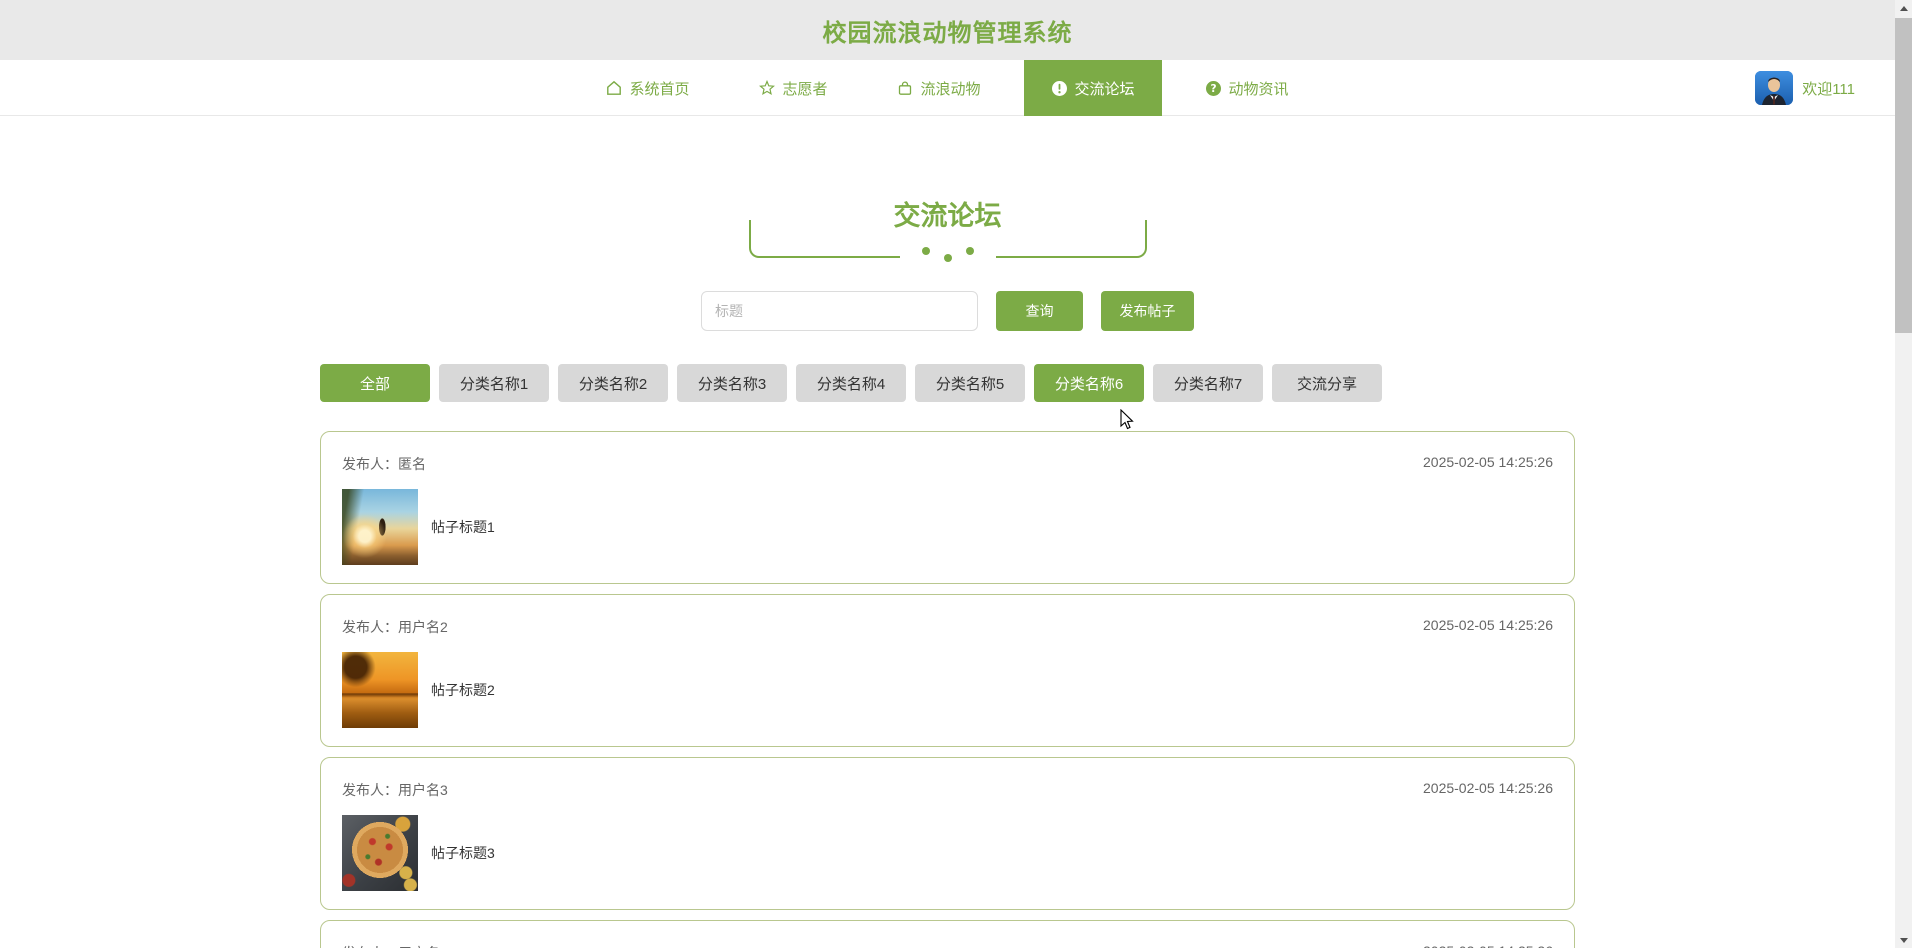 The height and width of the screenshot is (948, 1912). What do you see at coordinates (947, 934) in the screenshot?
I see `post-card-4: 发布人：用户名4 2025-02-05 14:25:26` at bounding box center [947, 934].